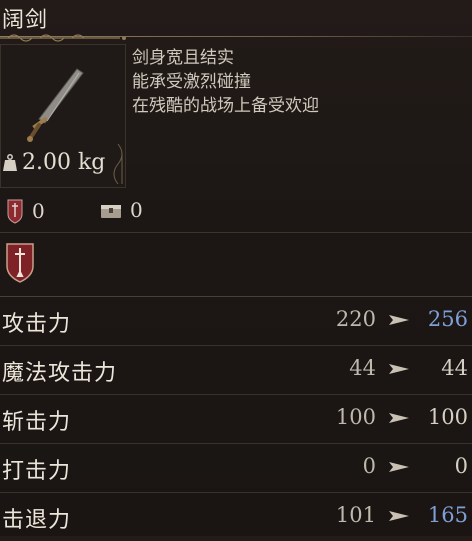  What do you see at coordinates (447, 319) in the screenshot?
I see `stat-new: 256` at bounding box center [447, 319].